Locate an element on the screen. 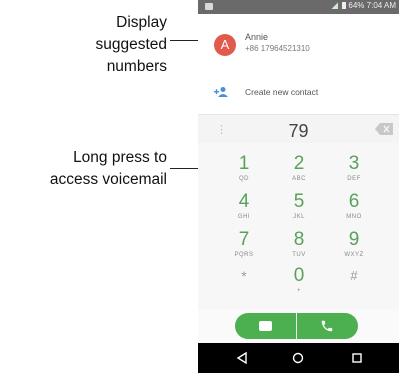  status-bar: 64% 7:04 AM is located at coordinates (298, 7).